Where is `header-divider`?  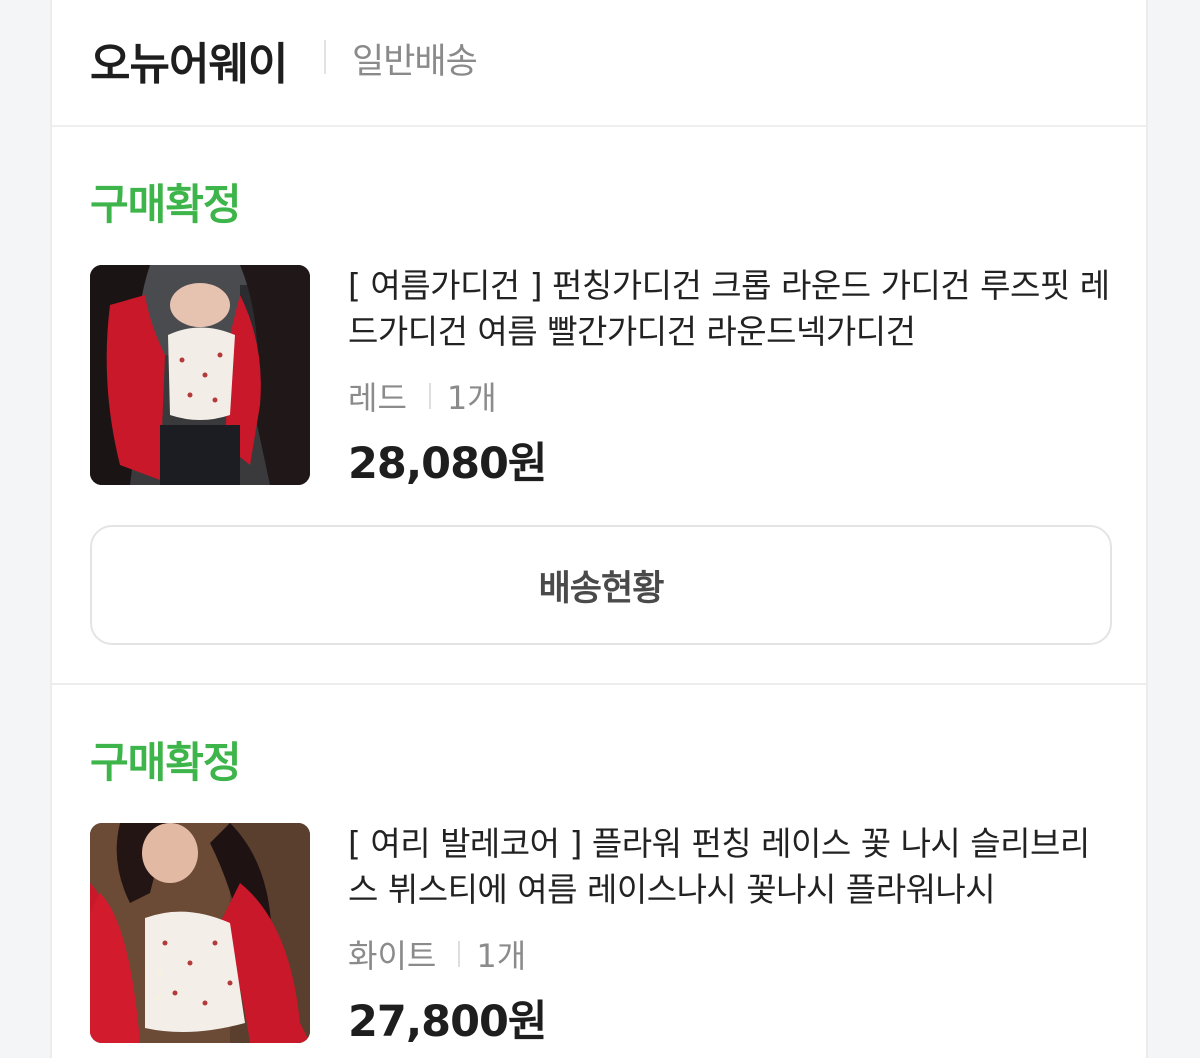 header-divider is located at coordinates (325, 57).